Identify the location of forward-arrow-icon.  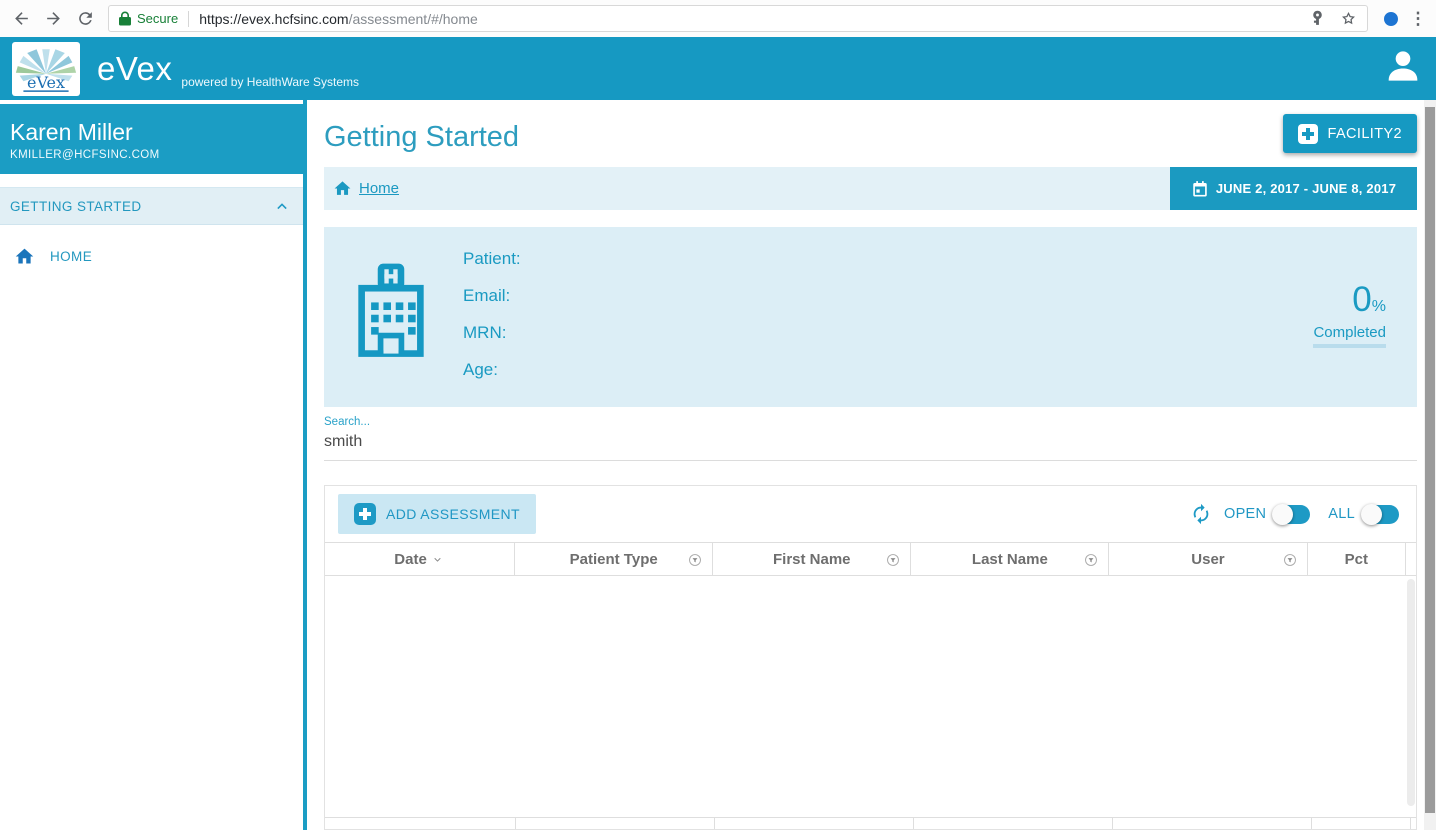
(53, 18).